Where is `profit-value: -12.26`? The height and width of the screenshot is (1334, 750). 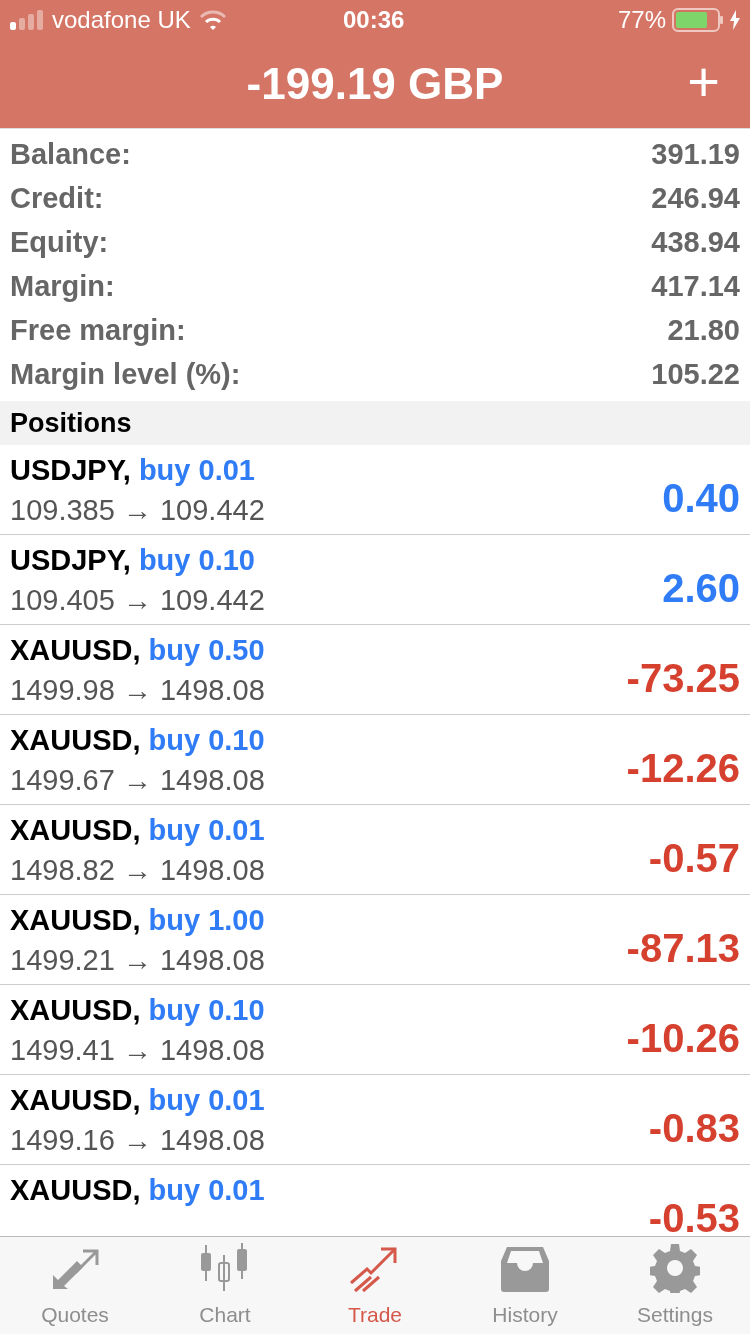 profit-value: -12.26 is located at coordinates (683, 768).